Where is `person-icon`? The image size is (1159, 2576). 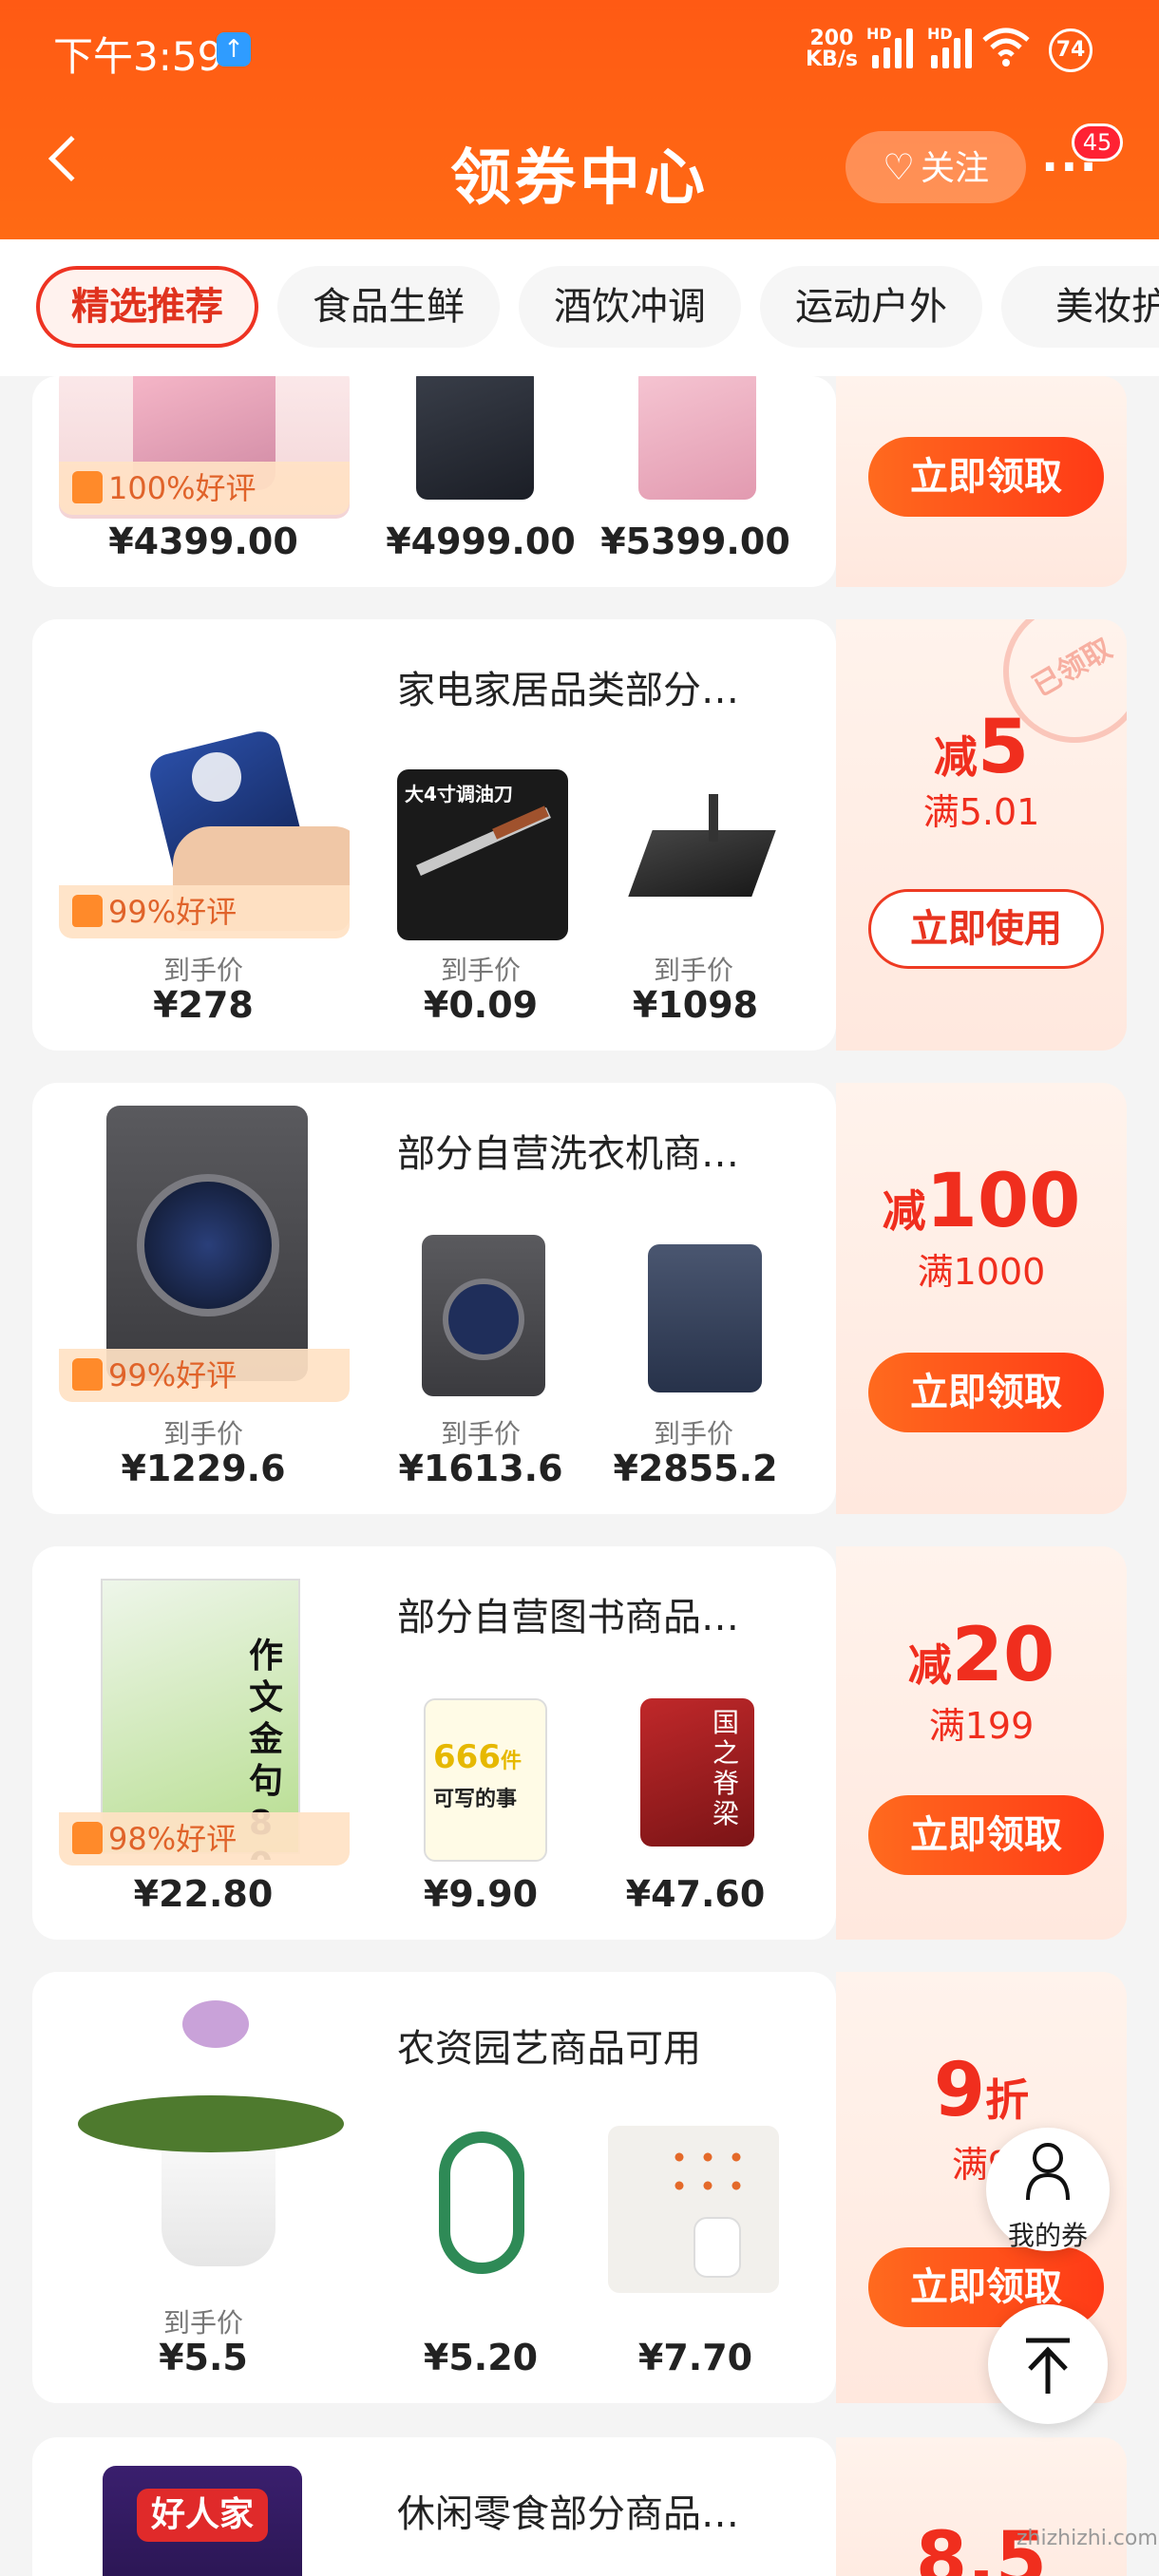 person-icon is located at coordinates (1048, 2172).